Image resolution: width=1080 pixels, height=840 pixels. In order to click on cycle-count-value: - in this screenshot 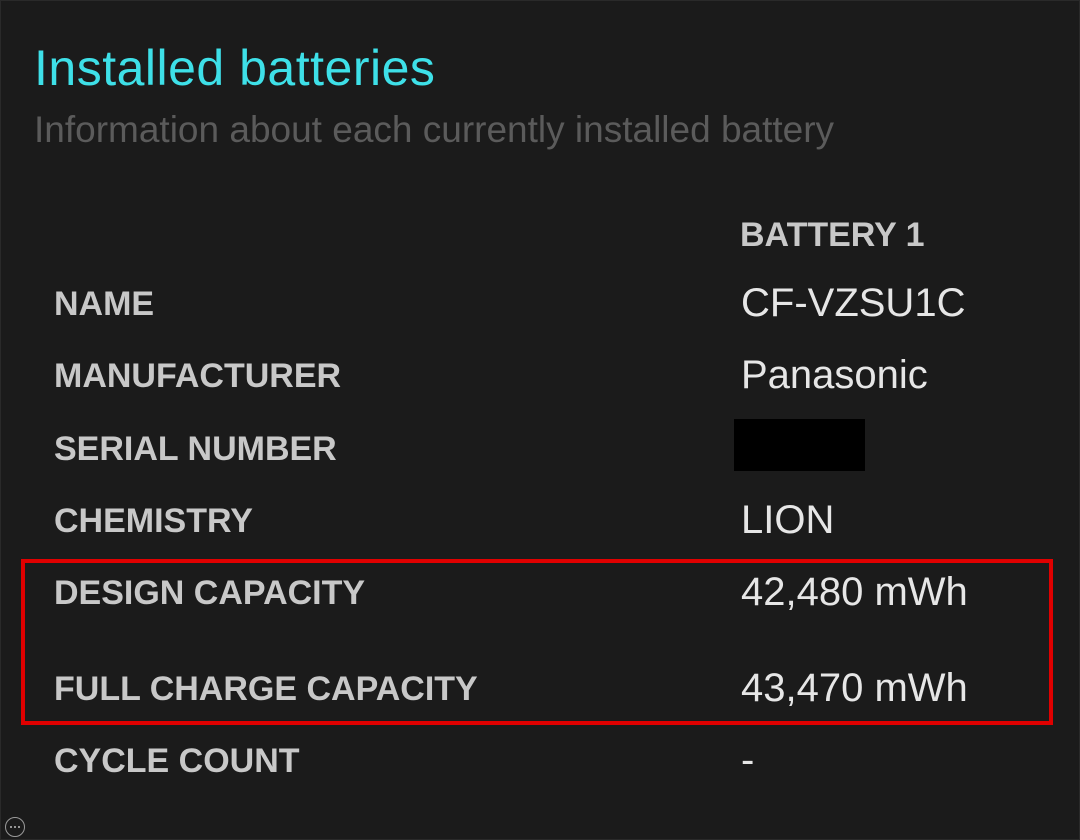, I will do `click(748, 760)`.